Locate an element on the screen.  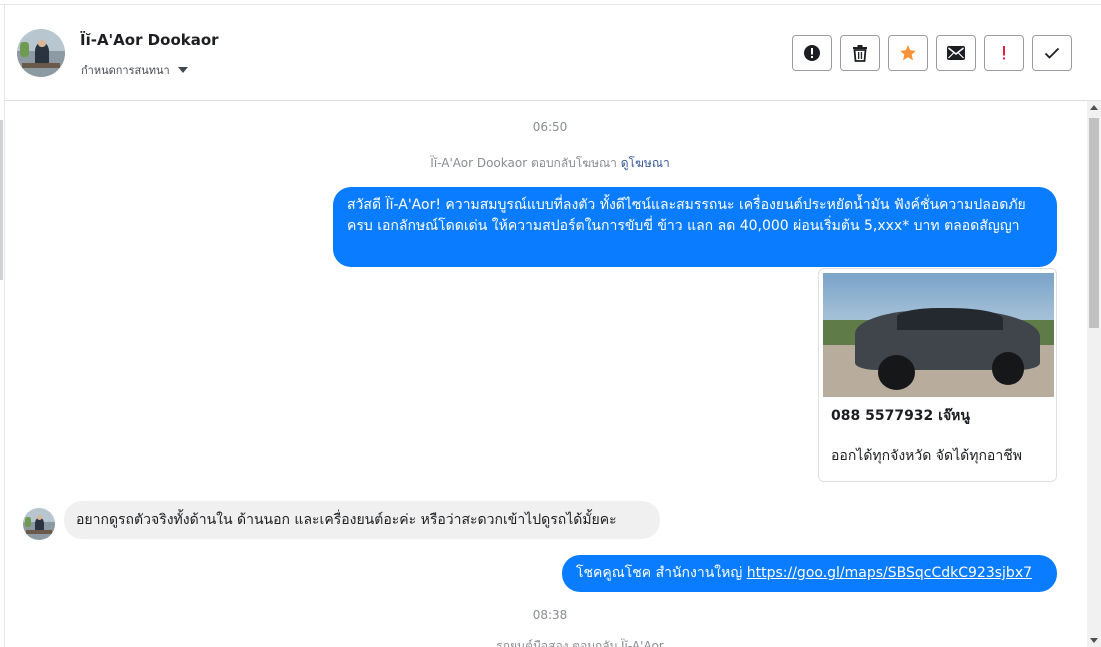
left-panel-edge is located at coordinates (1, 200).